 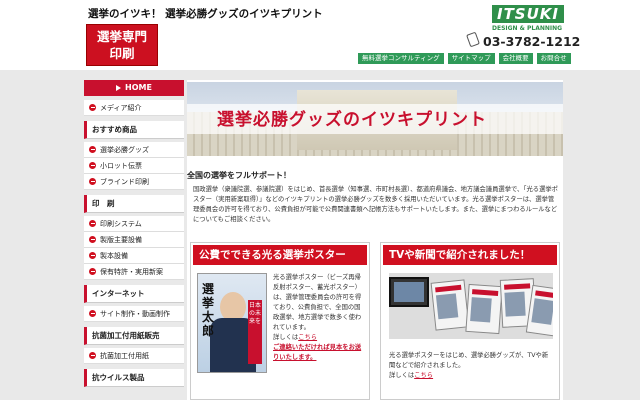 I want to click on sidebar-item-patents: 保有特許・実用新案, so click(x=134, y=272).